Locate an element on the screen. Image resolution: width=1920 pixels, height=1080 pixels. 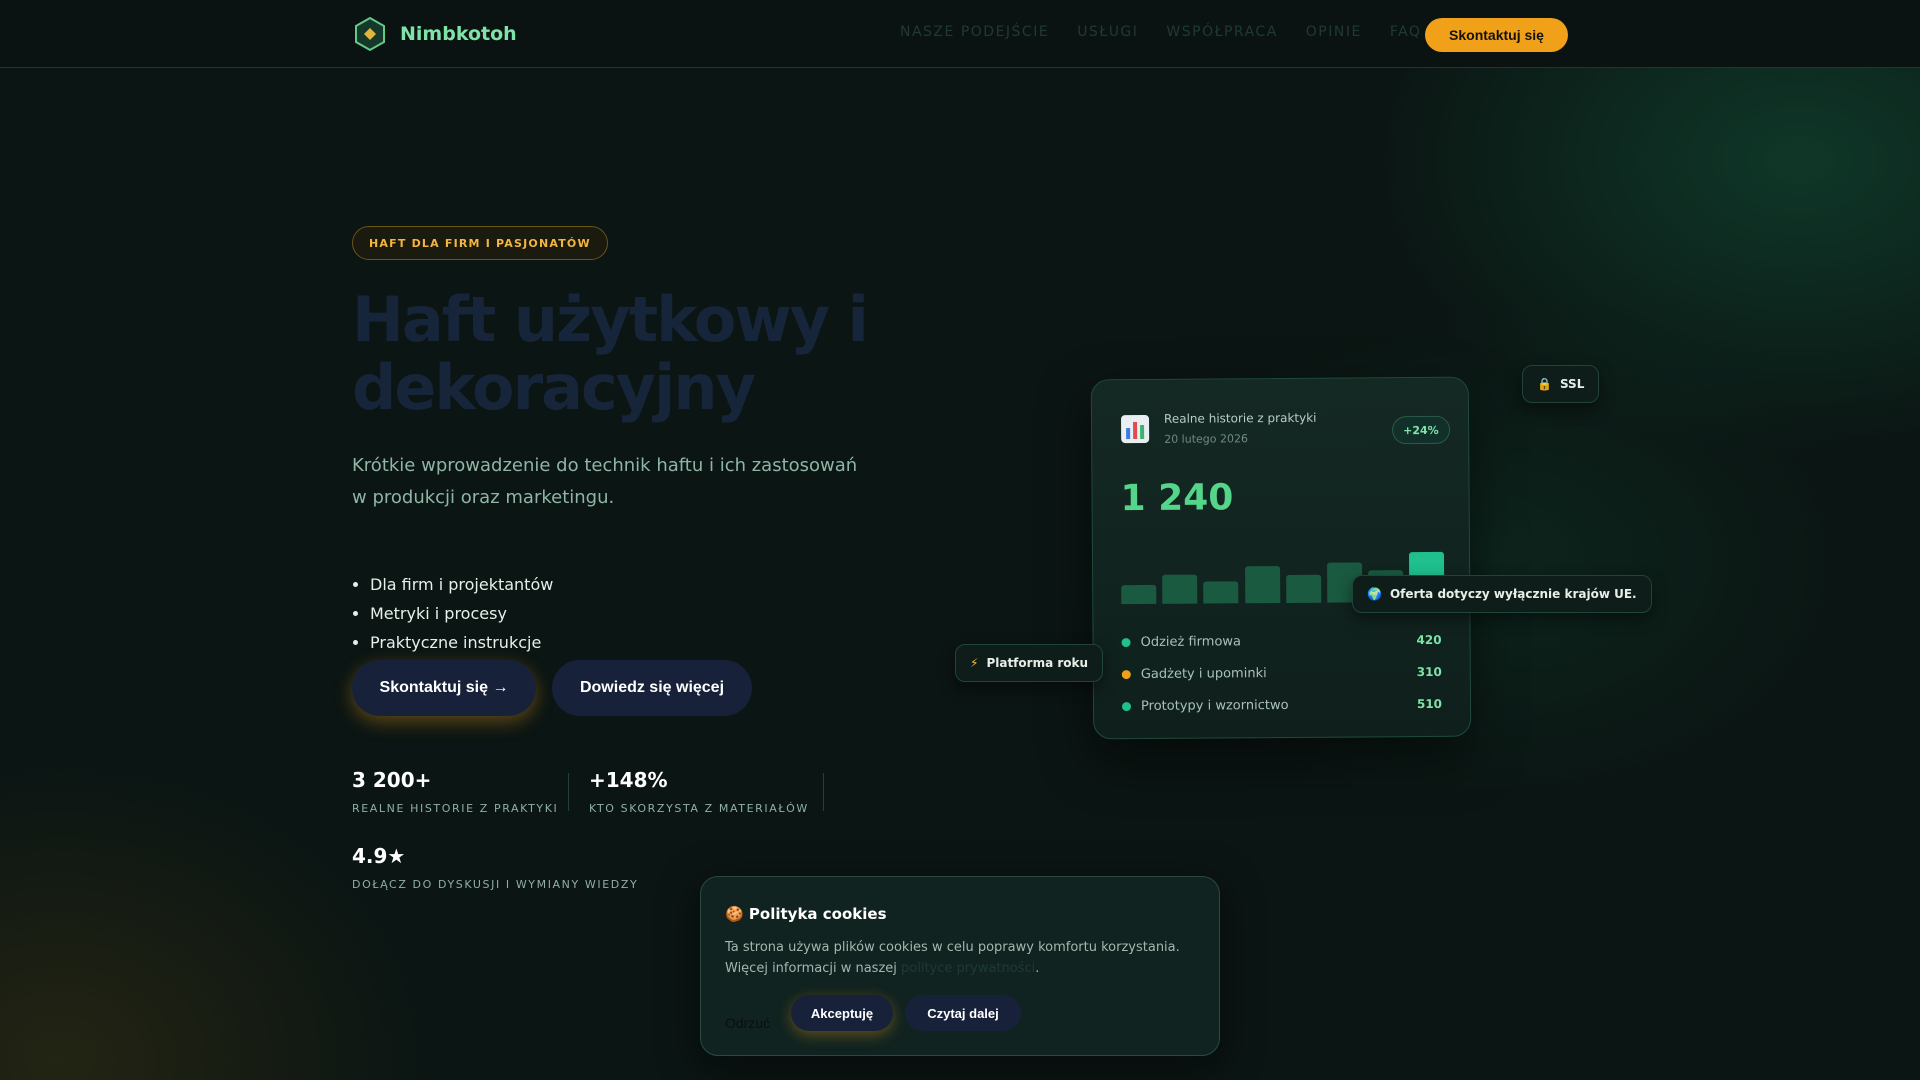
list-item: Dla firm i projektantów is located at coordinates (461, 584).